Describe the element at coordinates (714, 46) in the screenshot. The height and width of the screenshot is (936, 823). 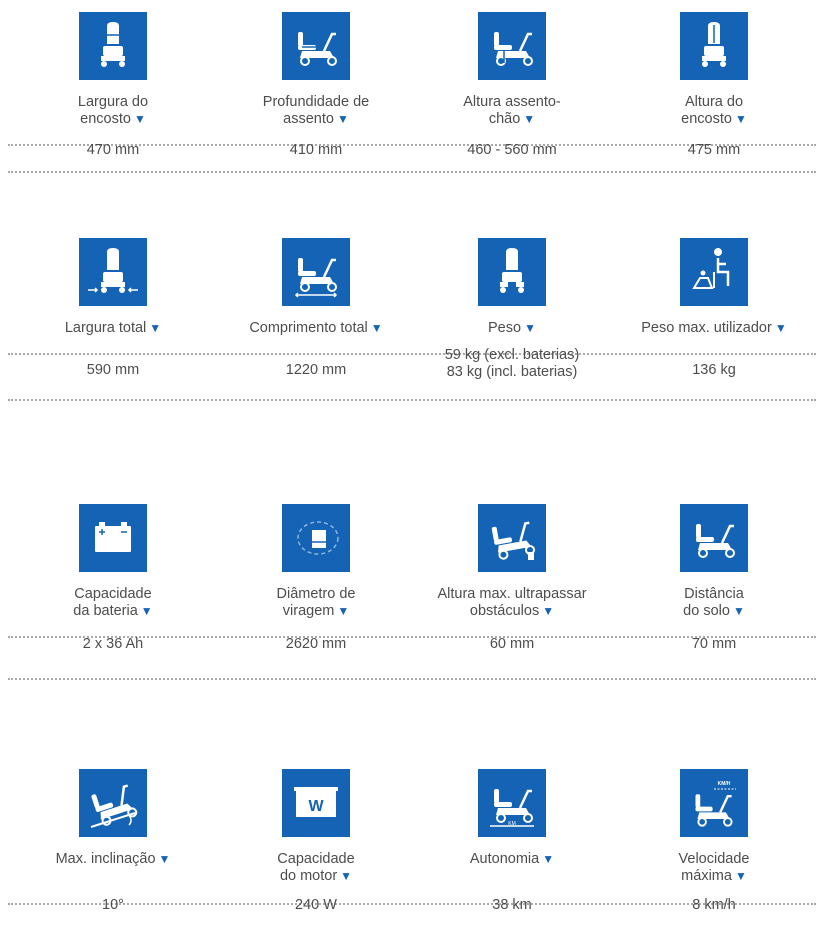
I see `backrest-height-icon` at that location.